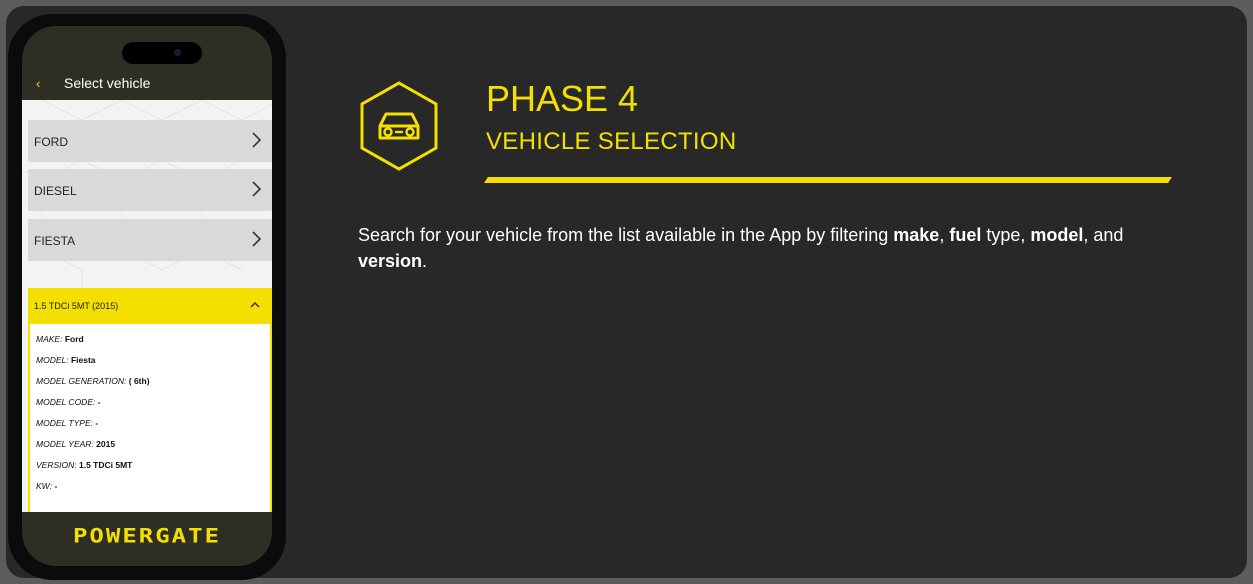  What do you see at coordinates (147, 536) in the screenshot?
I see `powergate-logo: POWERGATE` at bounding box center [147, 536].